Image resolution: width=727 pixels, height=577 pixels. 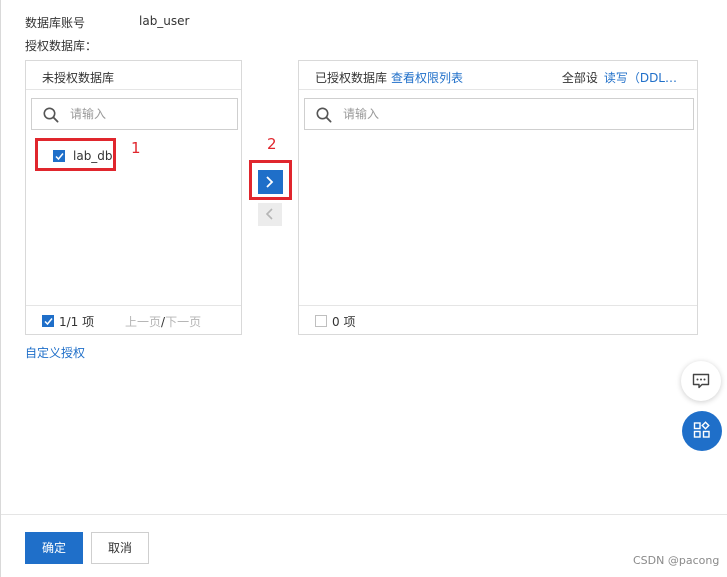 I want to click on move-right-button, so click(x=270, y=182).